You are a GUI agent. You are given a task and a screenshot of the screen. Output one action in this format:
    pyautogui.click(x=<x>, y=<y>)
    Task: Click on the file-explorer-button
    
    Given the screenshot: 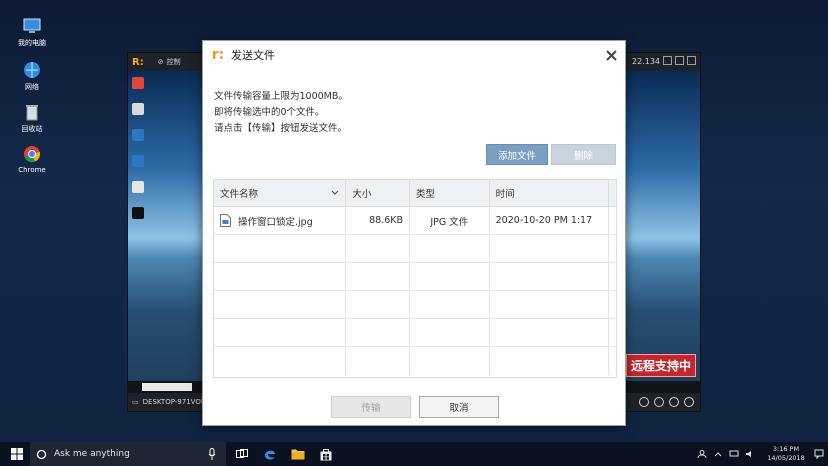 What is the action you would take?
    pyautogui.click(x=298, y=454)
    